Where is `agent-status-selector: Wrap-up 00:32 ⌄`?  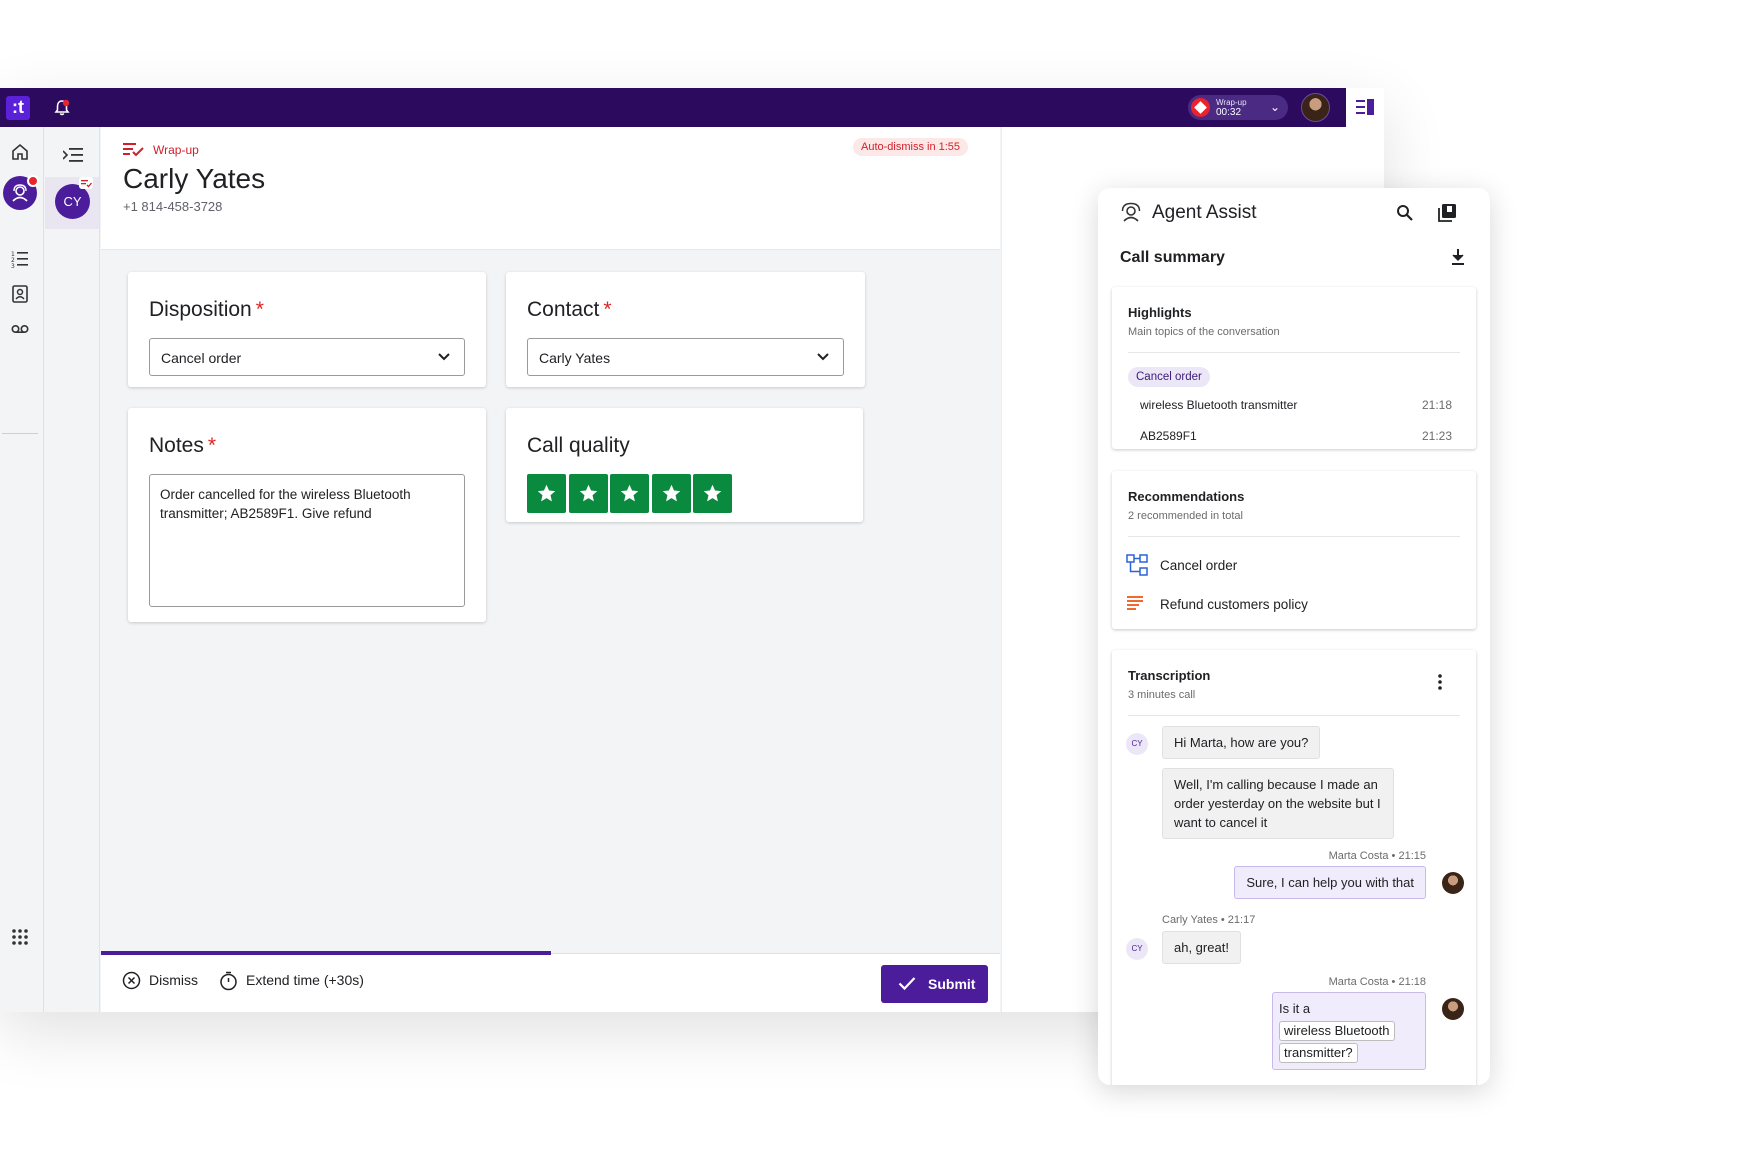 agent-status-selector: Wrap-up 00:32 ⌄ is located at coordinates (1238, 107).